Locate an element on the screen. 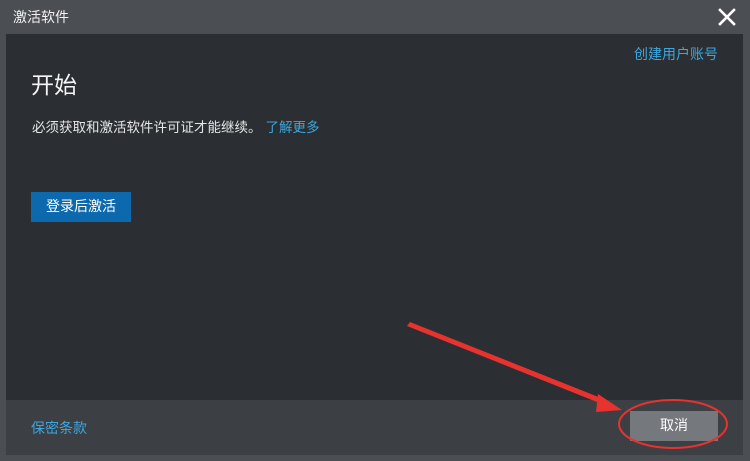 Image resolution: width=750 pixels, height=461 pixels. close-button is located at coordinates (727, 17).